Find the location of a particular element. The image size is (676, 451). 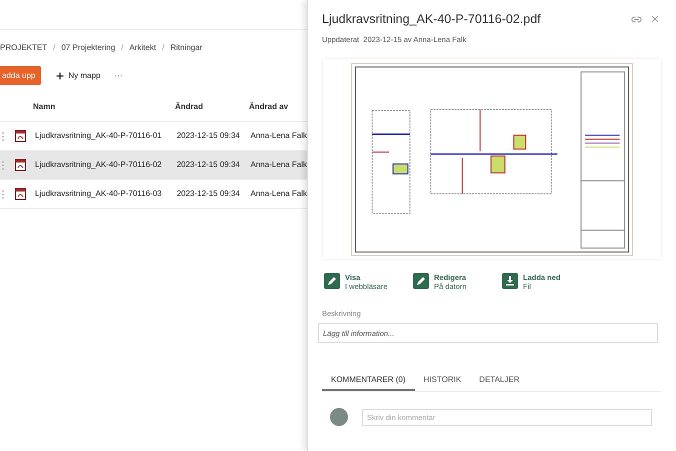

file-name: Ljudkravsritning_AK-40-P-70116-03 is located at coordinates (106, 194).